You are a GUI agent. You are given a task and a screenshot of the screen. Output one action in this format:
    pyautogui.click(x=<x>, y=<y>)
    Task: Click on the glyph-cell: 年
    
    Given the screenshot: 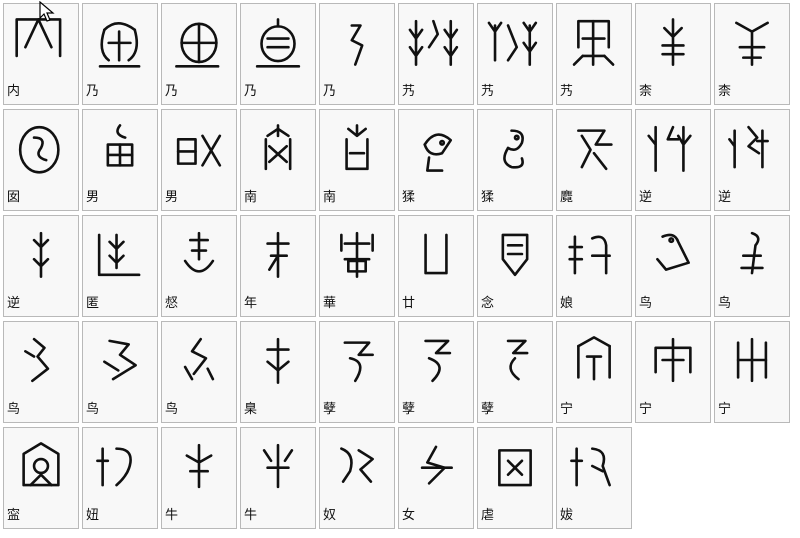 What is the action you would take?
    pyautogui.click(x=278, y=266)
    